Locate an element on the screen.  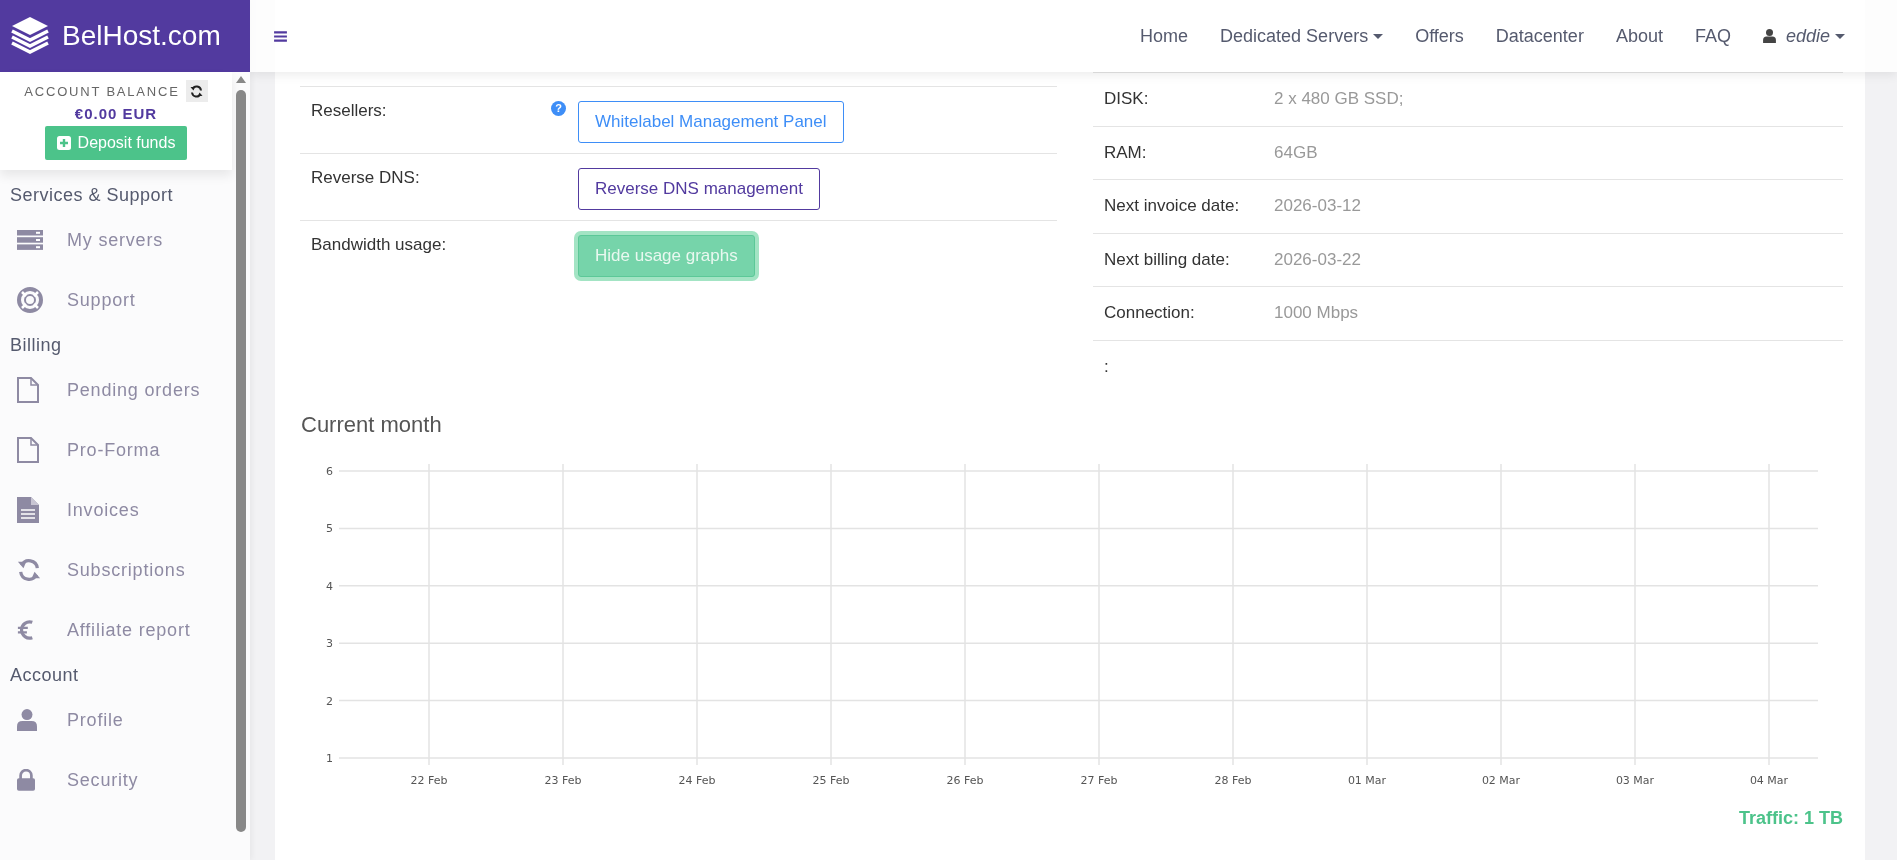
sidebar-section-title: Billing is located at coordinates (36, 345).